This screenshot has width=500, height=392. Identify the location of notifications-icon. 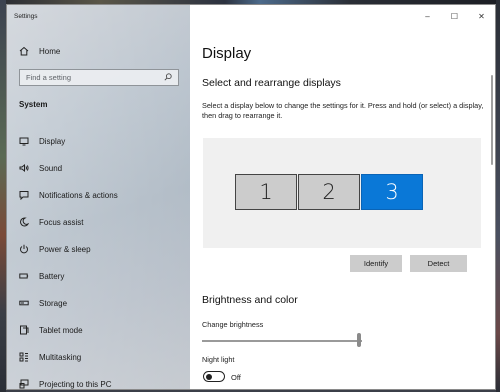
(24, 195).